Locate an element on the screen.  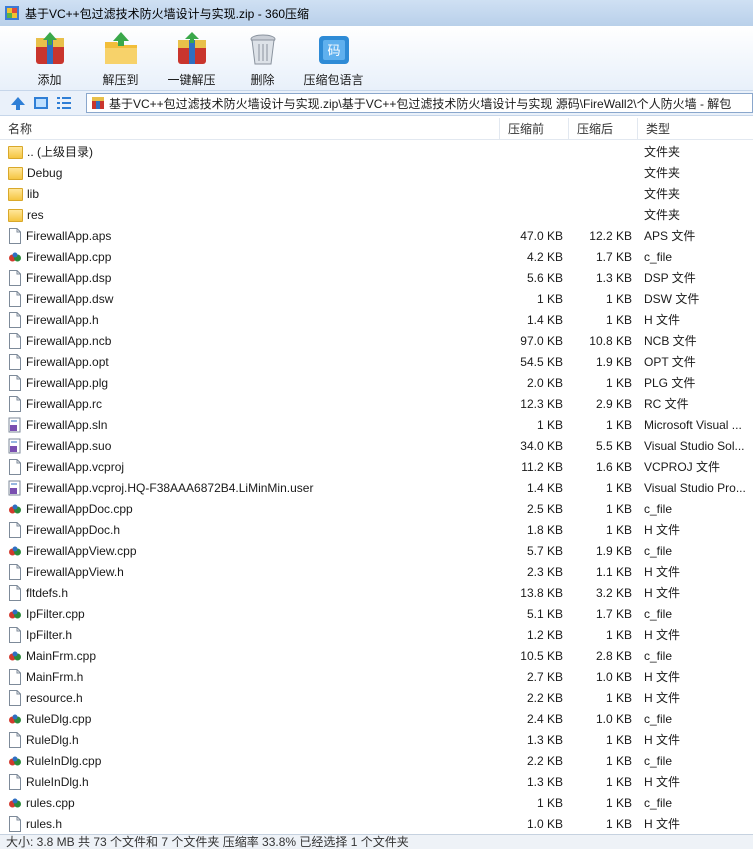
file-size: 1.3 KB is located at coordinates (544, 739).